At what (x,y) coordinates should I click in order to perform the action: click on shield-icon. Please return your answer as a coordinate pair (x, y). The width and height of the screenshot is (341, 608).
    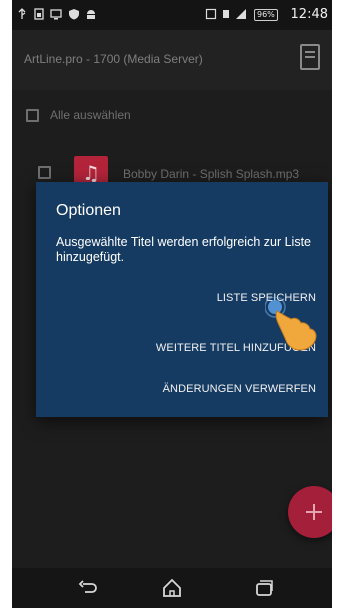
    Looking at the image, I should click on (74, 14).